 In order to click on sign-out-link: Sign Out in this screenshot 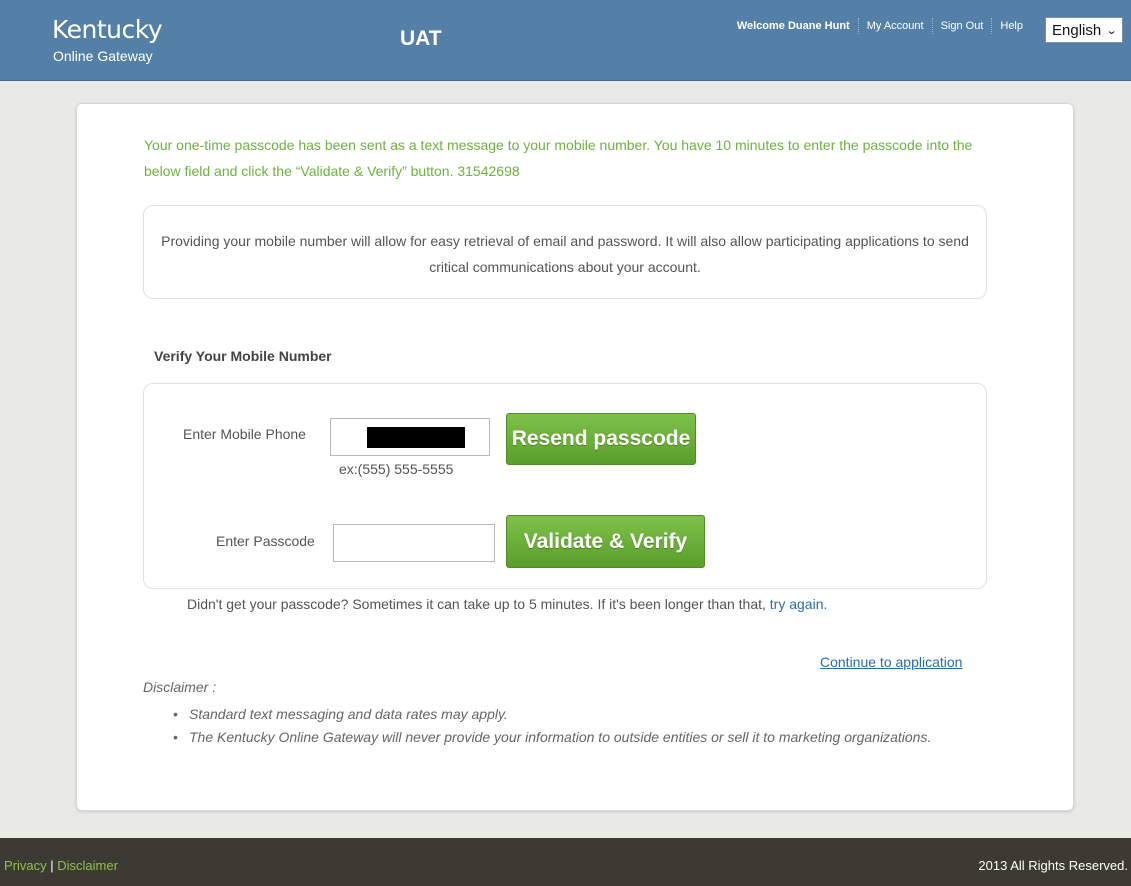, I will do `click(961, 26)`.